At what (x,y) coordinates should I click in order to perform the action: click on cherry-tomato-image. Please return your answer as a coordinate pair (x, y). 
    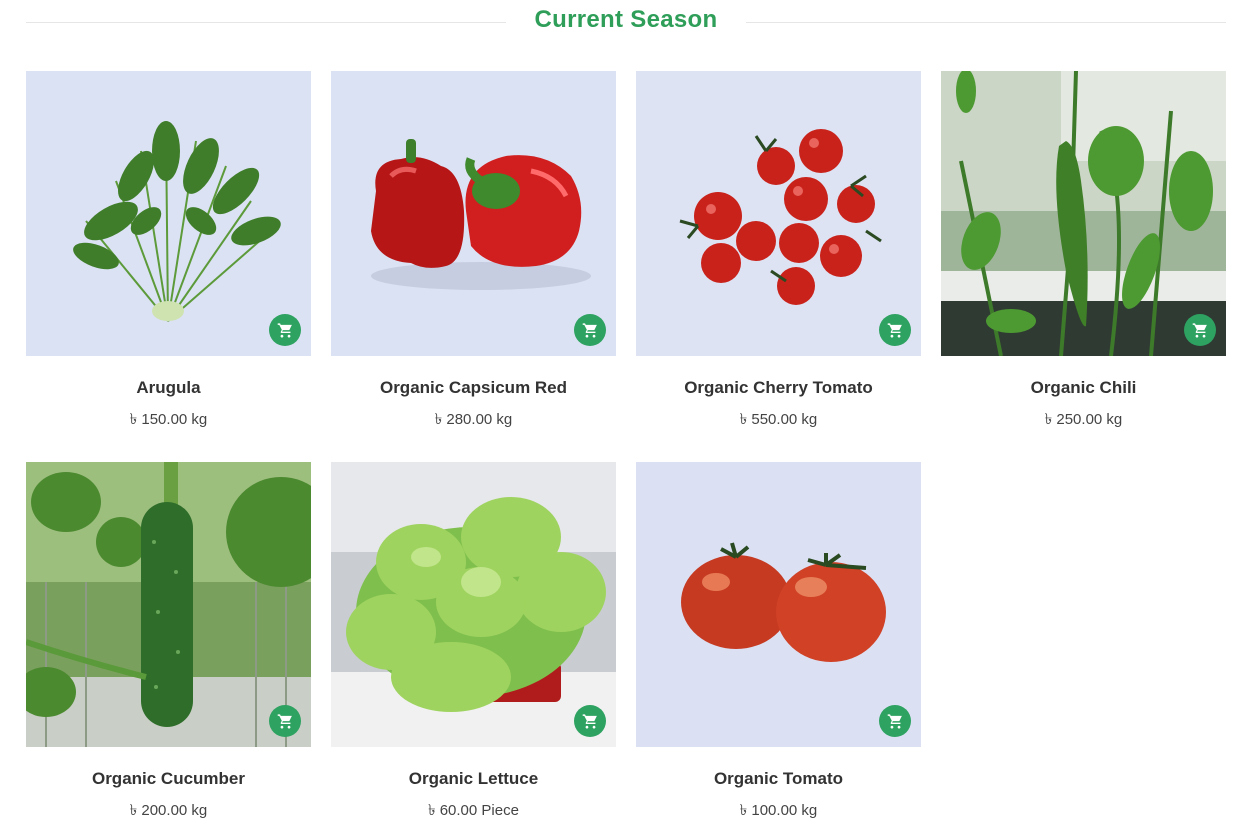
    Looking at the image, I should click on (778, 213).